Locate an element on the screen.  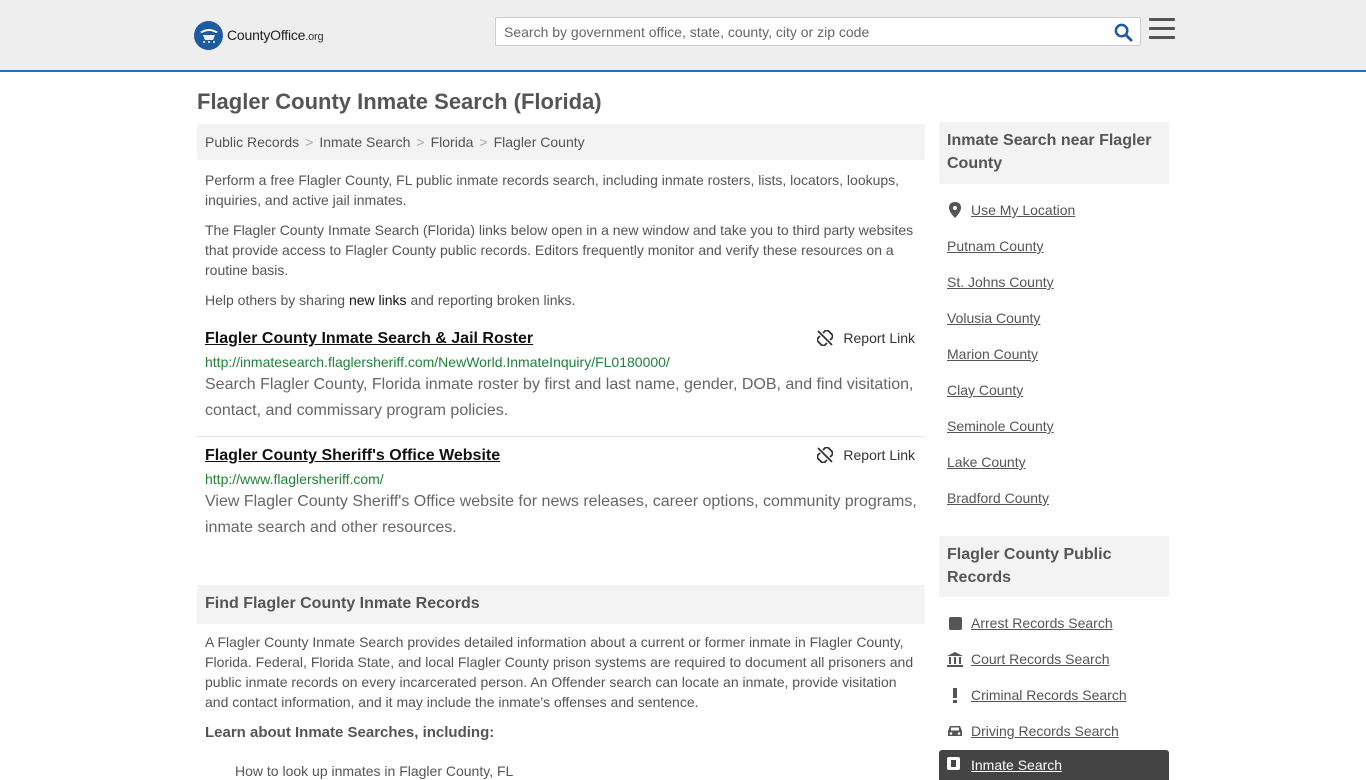
car-icon is located at coordinates (955, 731).